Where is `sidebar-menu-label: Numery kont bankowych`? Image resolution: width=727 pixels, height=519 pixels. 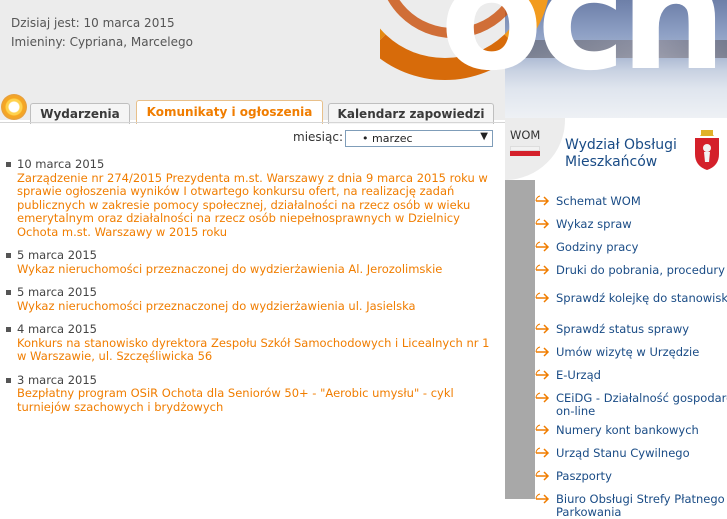
sidebar-menu-label: Numery kont bankowych is located at coordinates (627, 430).